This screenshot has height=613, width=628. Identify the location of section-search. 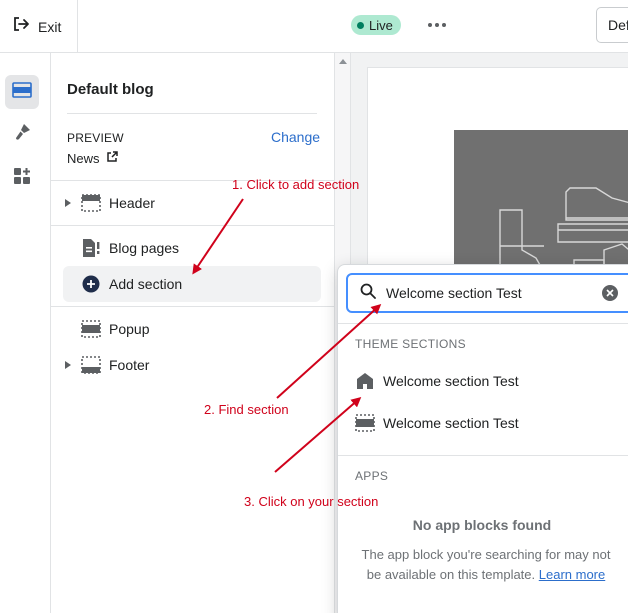
(487, 293).